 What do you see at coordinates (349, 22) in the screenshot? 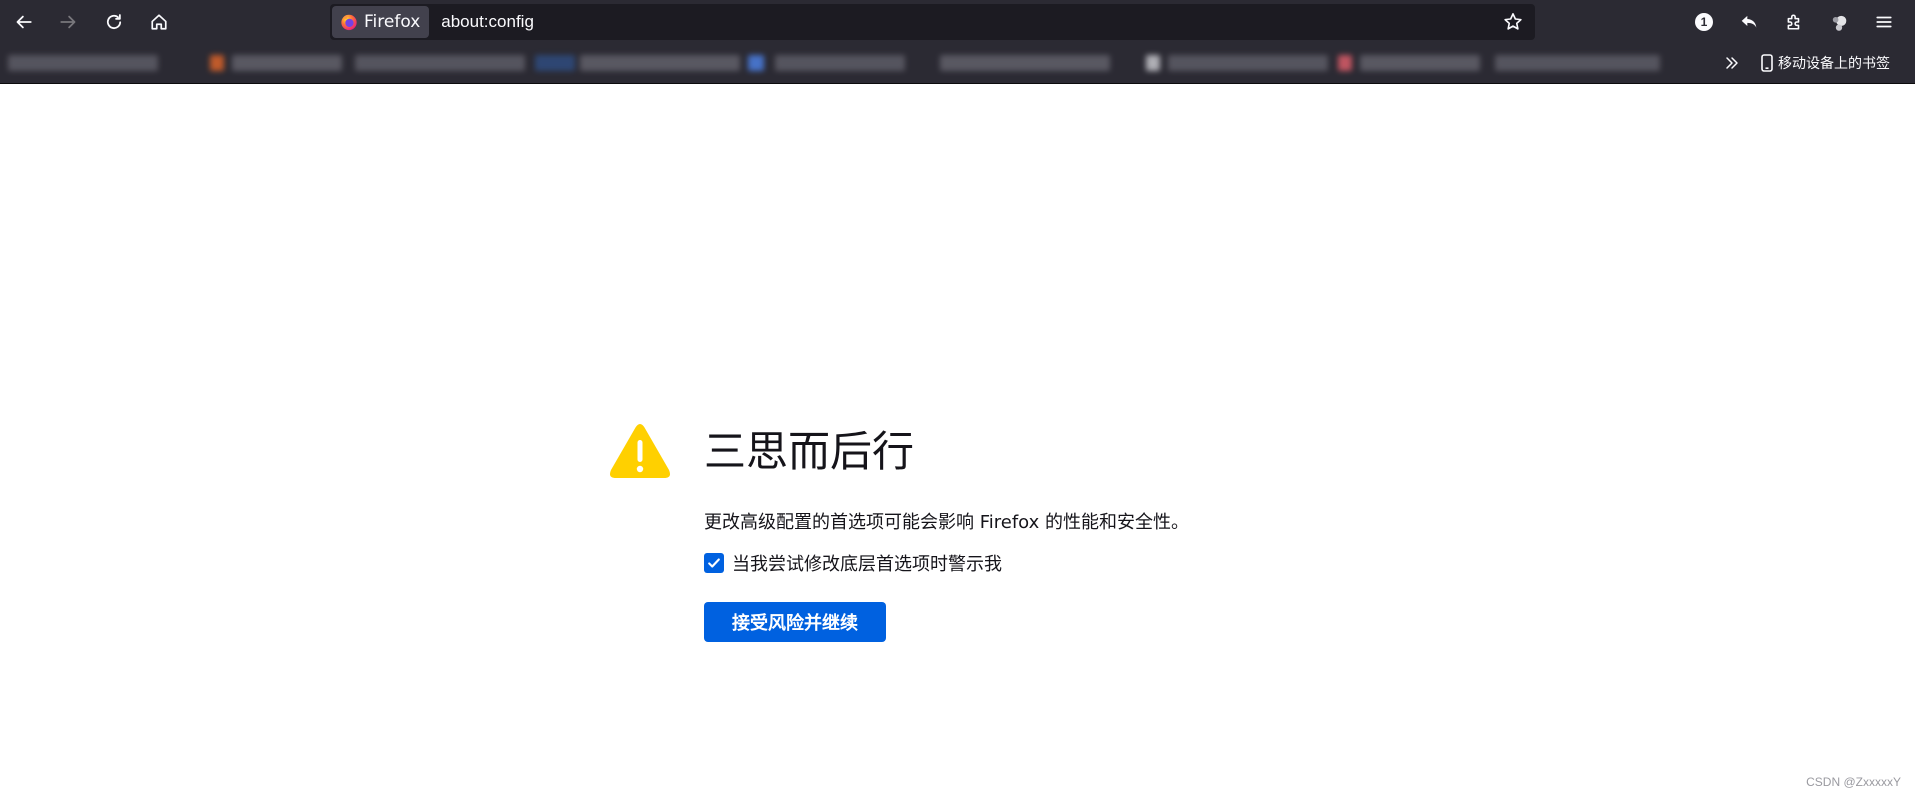
I see `firefox-logo-icon` at bounding box center [349, 22].